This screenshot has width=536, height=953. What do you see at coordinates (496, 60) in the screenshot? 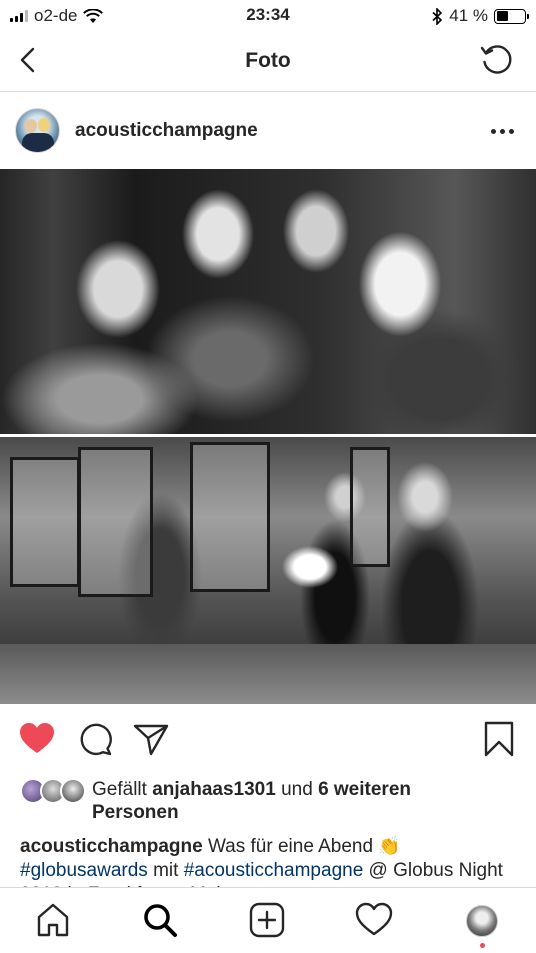
I see `reload-icon` at bounding box center [496, 60].